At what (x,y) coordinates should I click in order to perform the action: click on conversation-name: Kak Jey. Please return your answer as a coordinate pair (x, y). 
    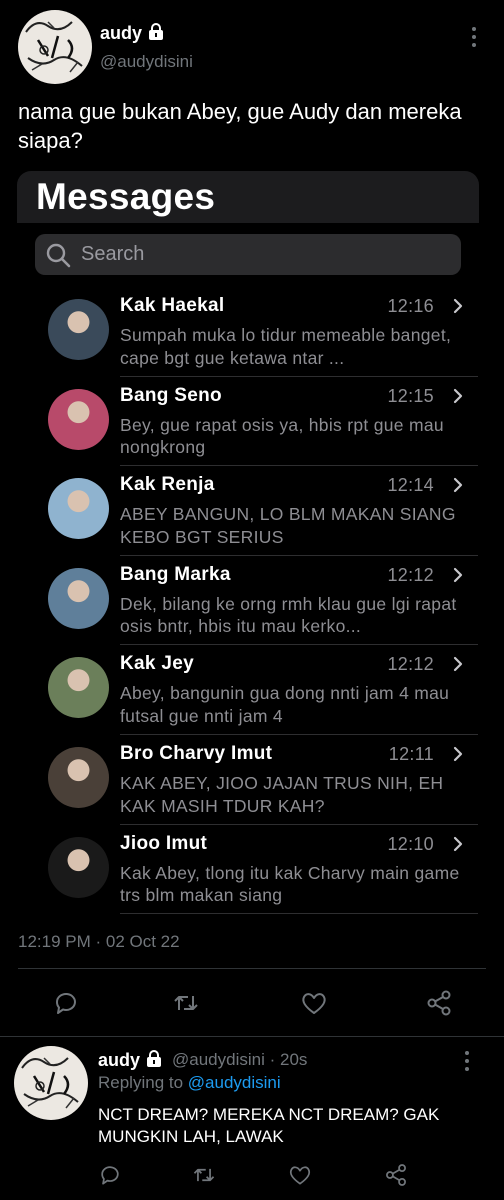
    Looking at the image, I should click on (157, 664).